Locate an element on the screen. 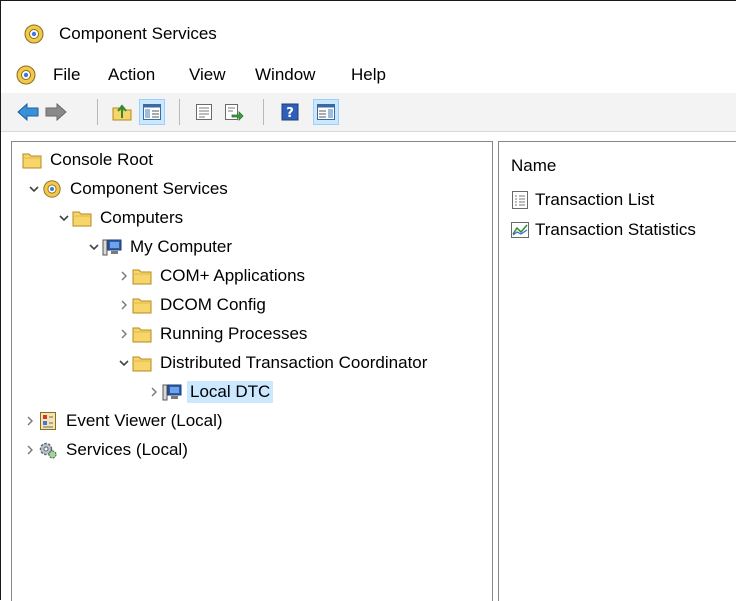  menu-help: Help is located at coordinates (368, 75).